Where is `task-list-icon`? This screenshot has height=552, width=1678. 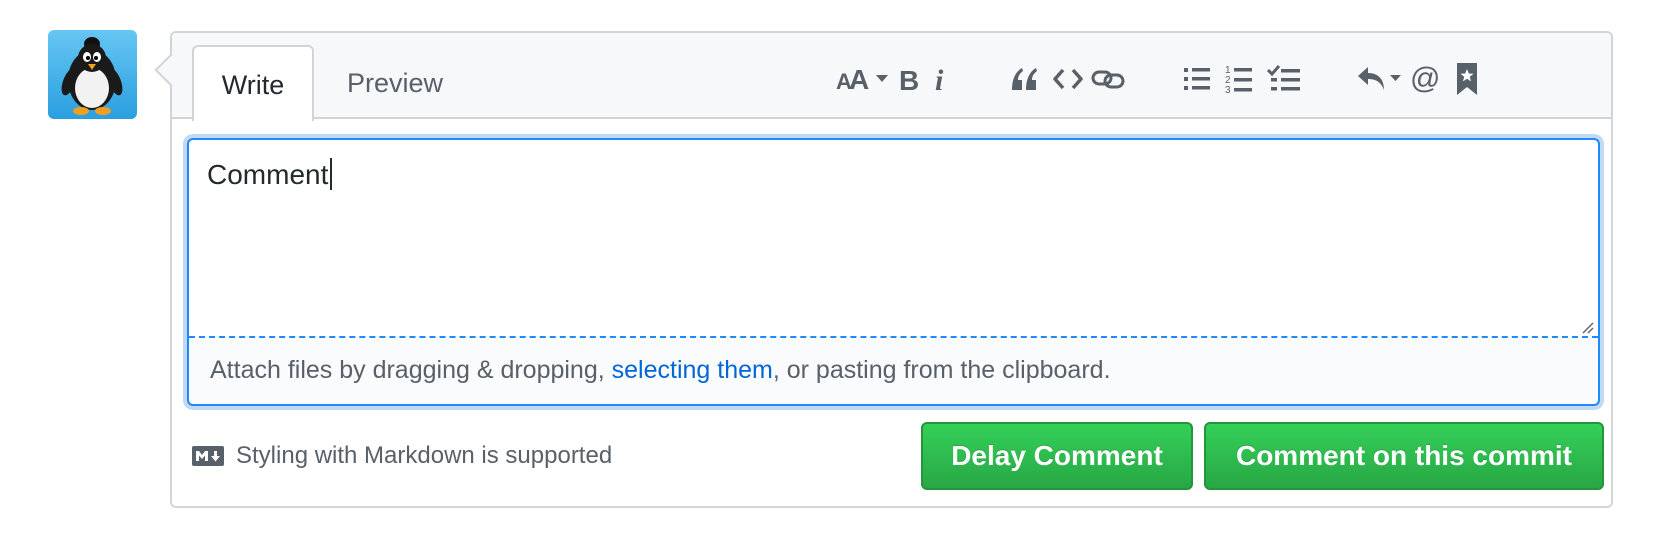 task-list-icon is located at coordinates (1284, 79).